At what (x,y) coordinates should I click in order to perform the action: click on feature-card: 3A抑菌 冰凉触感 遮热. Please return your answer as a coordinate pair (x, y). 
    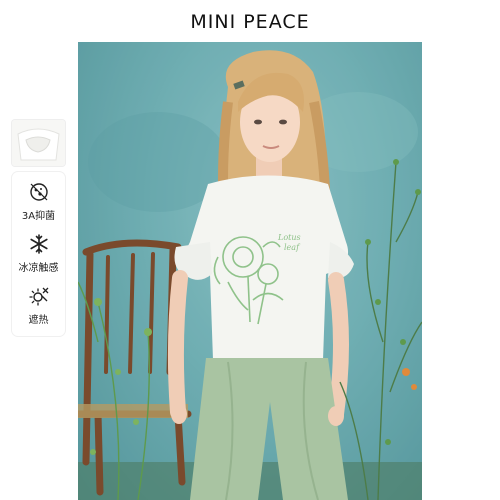
    Looking at the image, I should click on (38, 254).